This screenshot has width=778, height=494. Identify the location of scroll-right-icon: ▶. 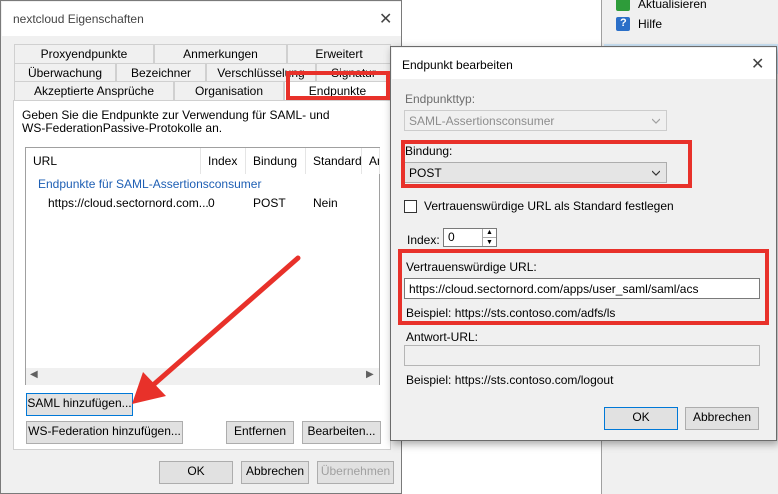
(370, 374).